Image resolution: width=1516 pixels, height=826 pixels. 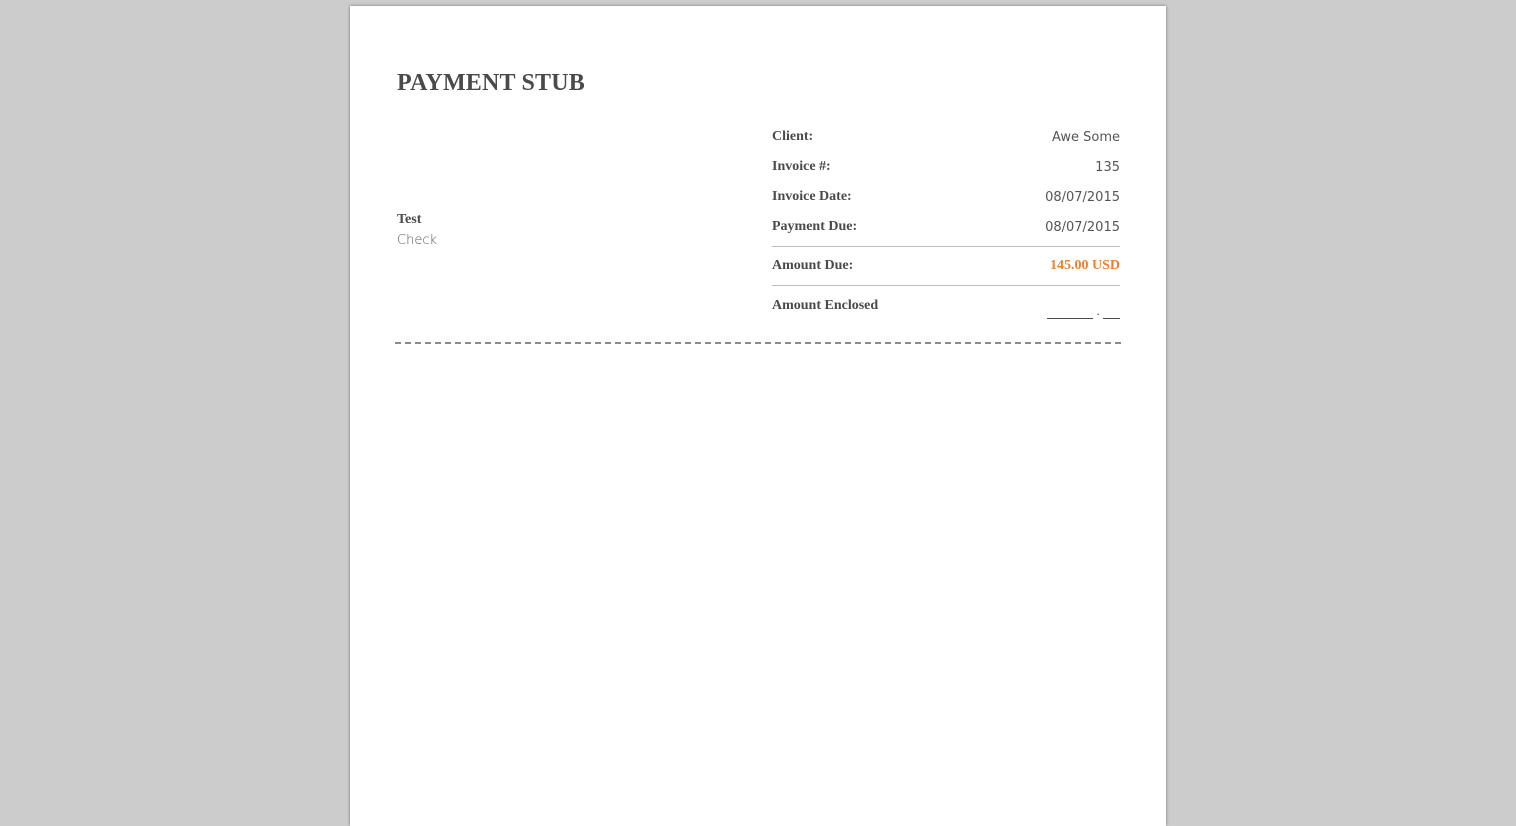 What do you see at coordinates (815, 226) in the screenshot?
I see `payment-due-label: Payment Due:` at bounding box center [815, 226].